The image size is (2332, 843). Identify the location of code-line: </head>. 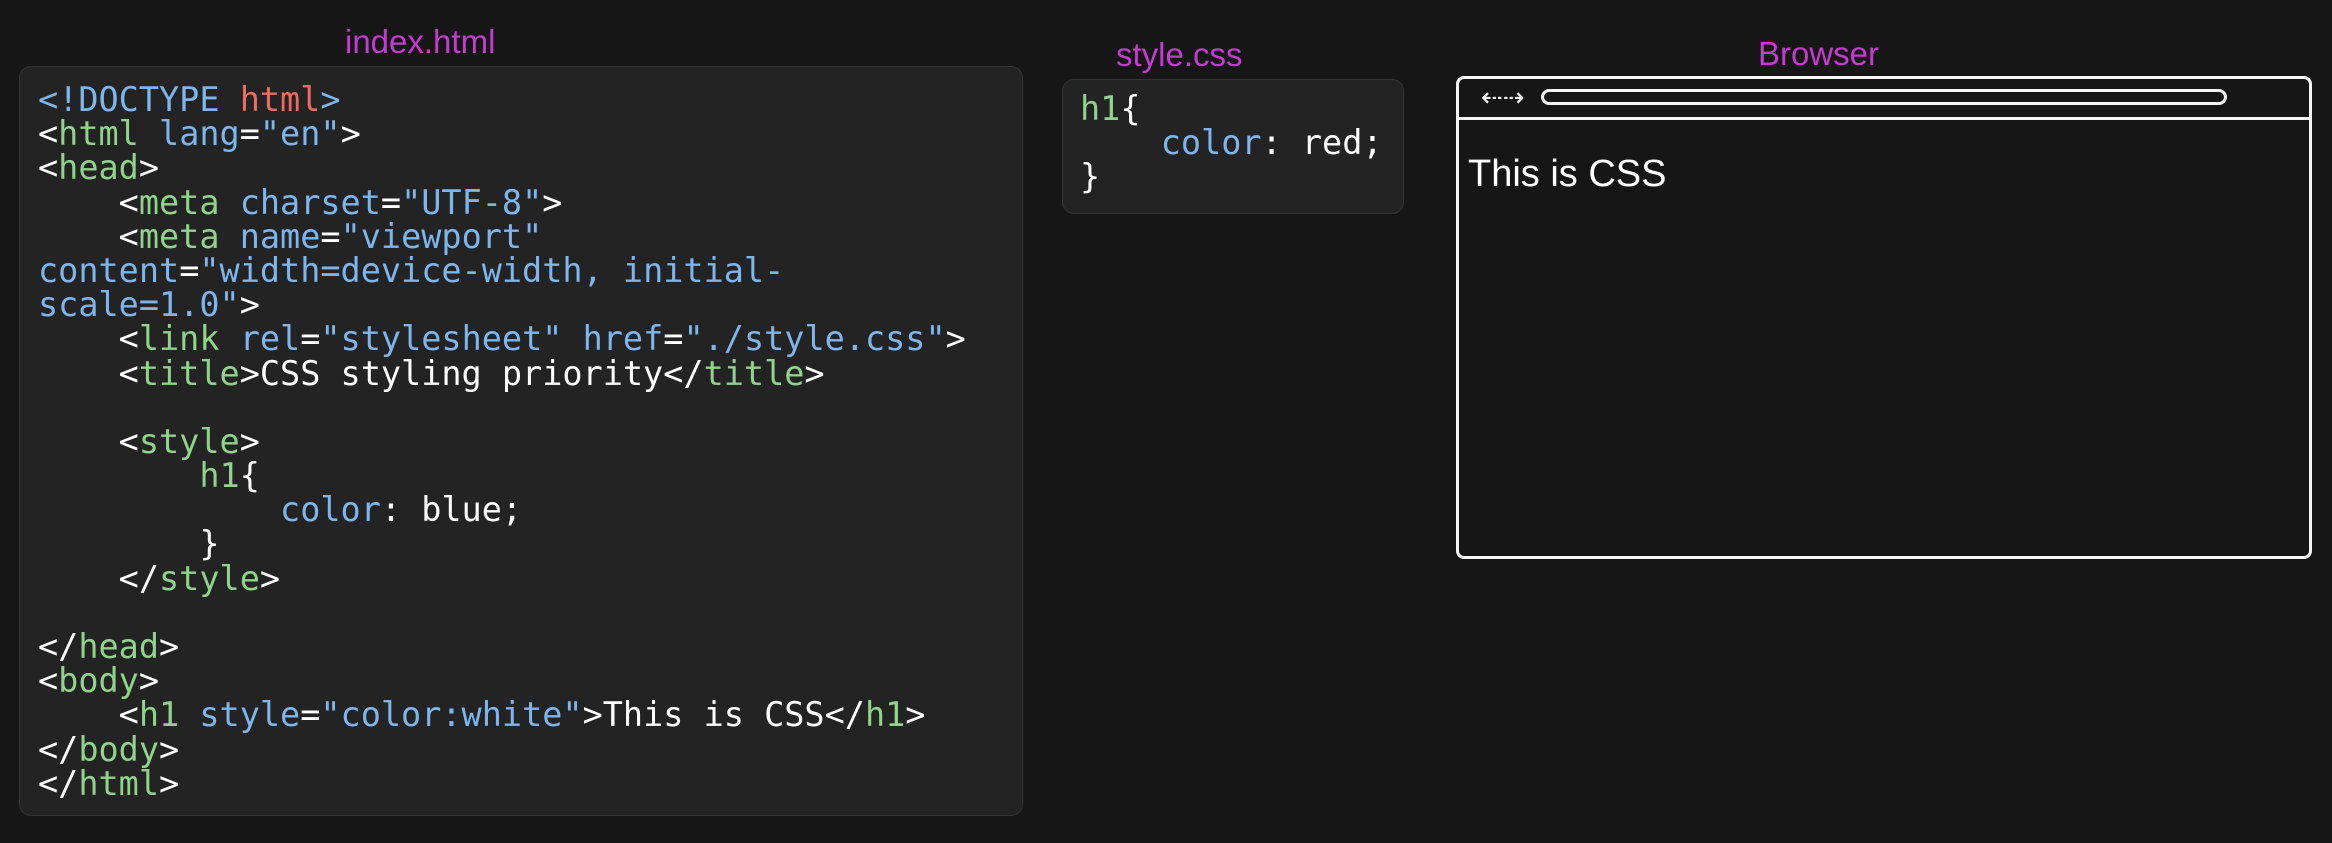
(502, 646).